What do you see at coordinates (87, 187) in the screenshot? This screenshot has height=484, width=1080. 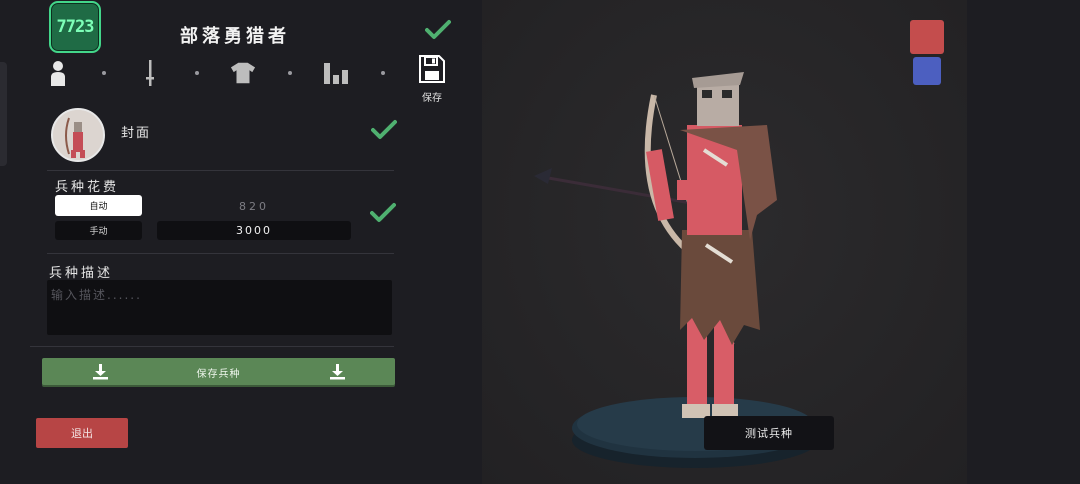 I see `cost-section-title: 兵种花费` at bounding box center [87, 187].